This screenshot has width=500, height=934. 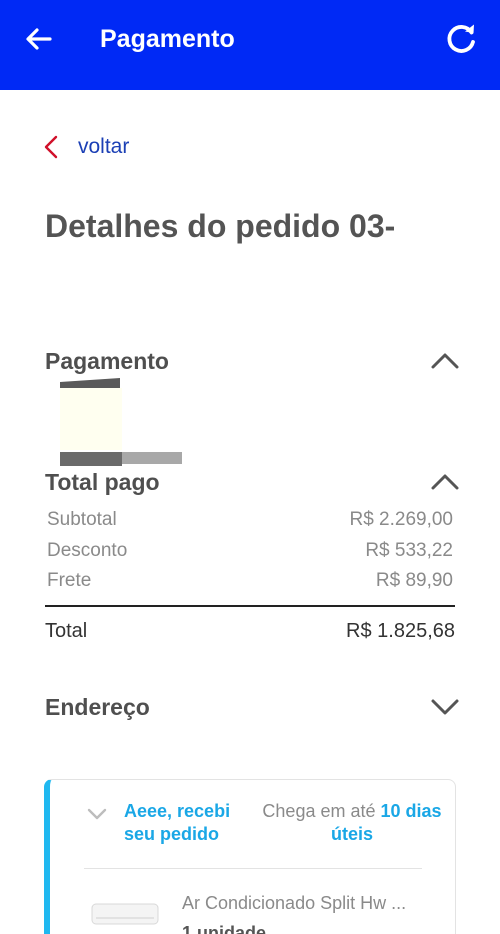 I want to click on total-section-header: Total pago, so click(x=252, y=482).